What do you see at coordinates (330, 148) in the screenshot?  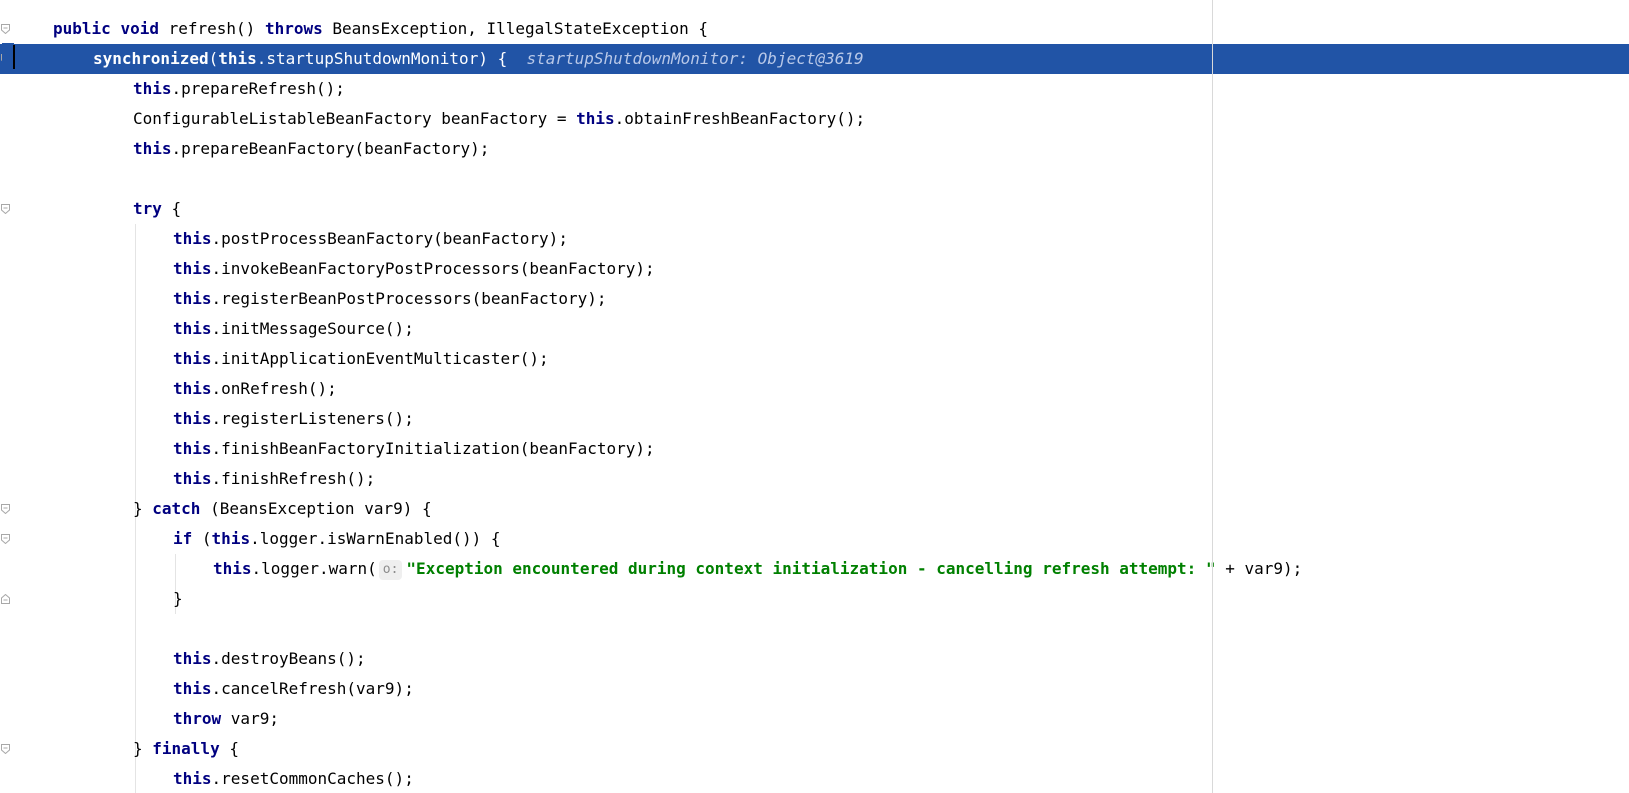 I see `code-token: .prepareBeanFactory(beanFactory);` at bounding box center [330, 148].